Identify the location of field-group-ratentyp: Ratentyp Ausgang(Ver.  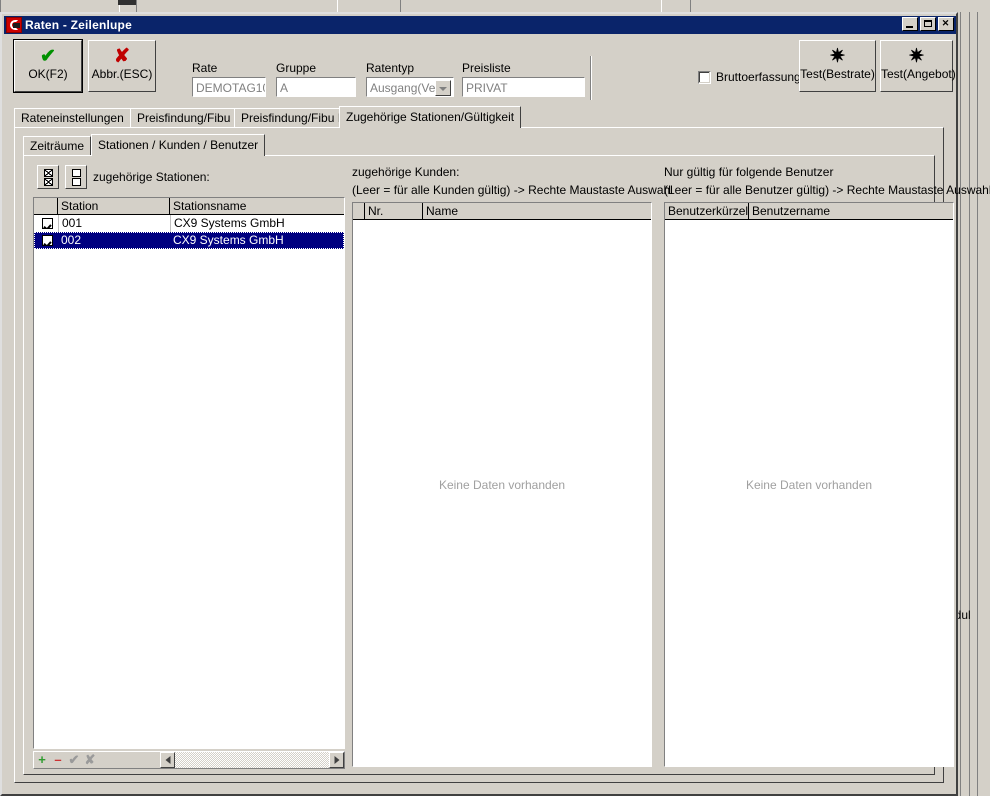
(410, 79).